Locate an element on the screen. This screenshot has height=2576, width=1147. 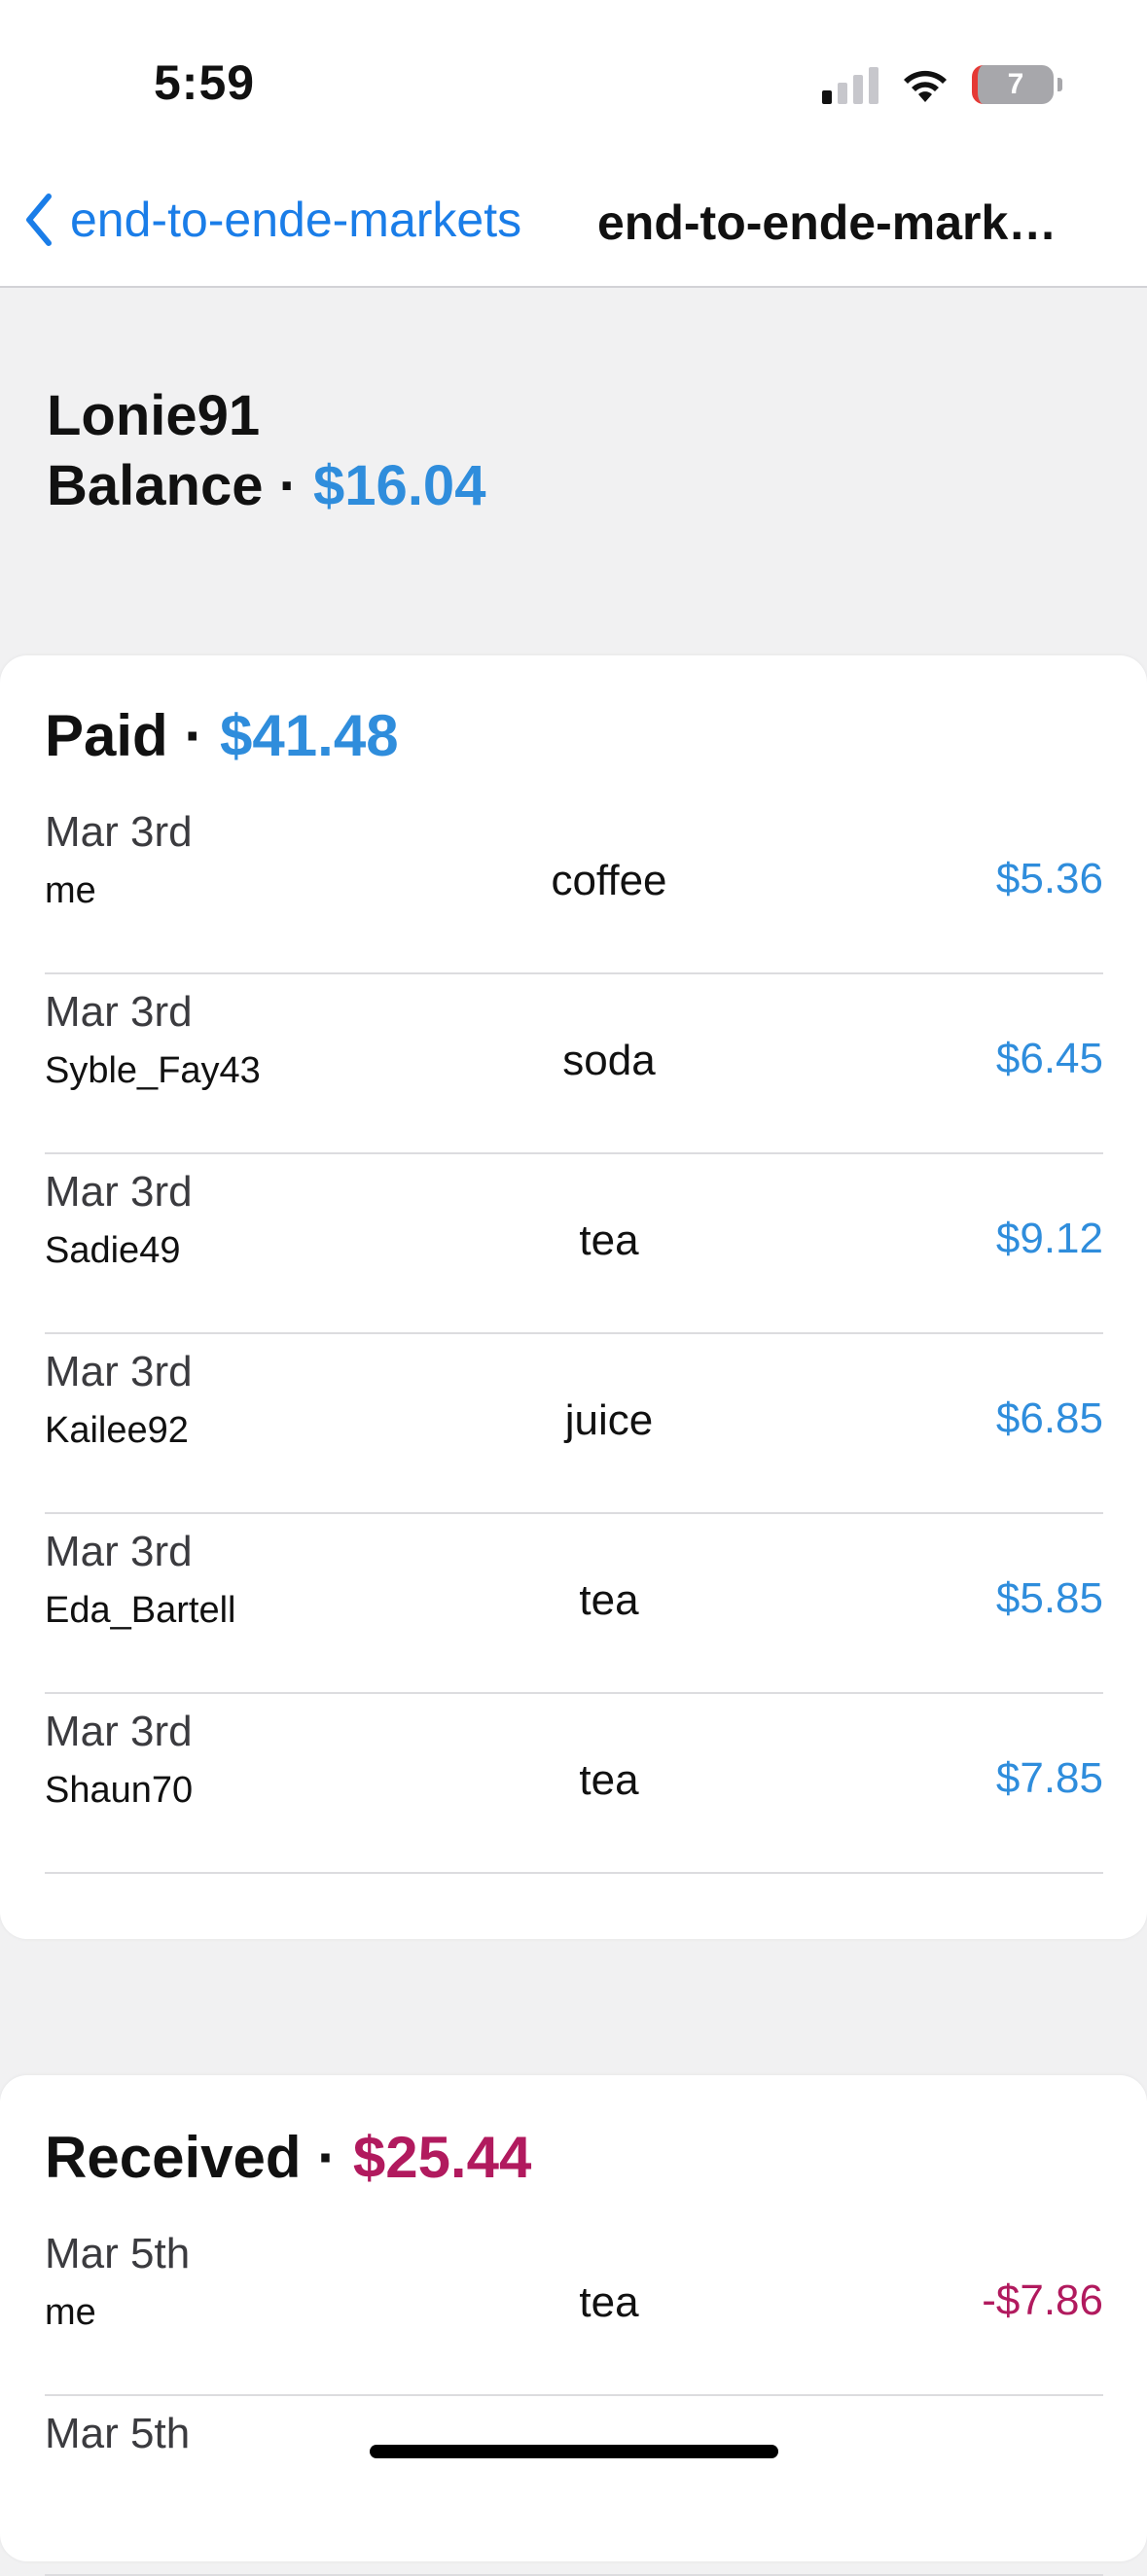
paid-title: Paid · $41.48 is located at coordinates (222, 736).